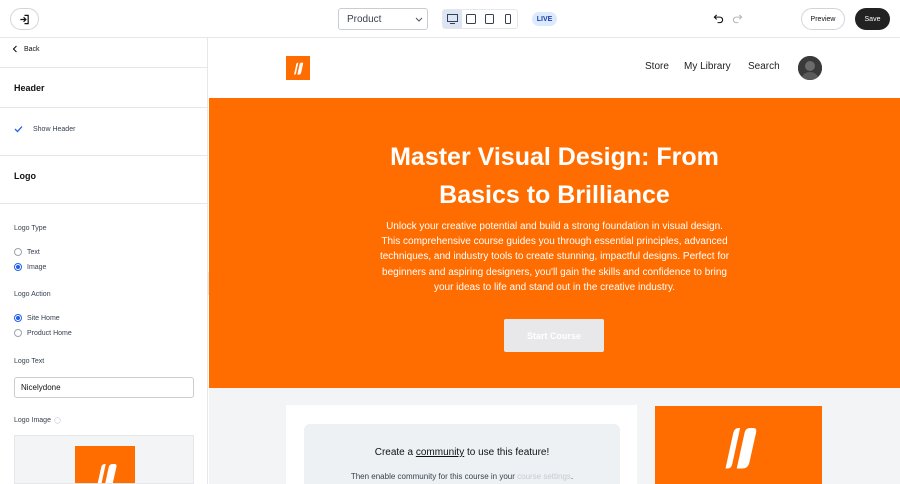 The height and width of the screenshot is (484, 900). Describe the element at coordinates (554, 157) in the screenshot. I see `hero-title-line: Master Visual Design: From` at that location.